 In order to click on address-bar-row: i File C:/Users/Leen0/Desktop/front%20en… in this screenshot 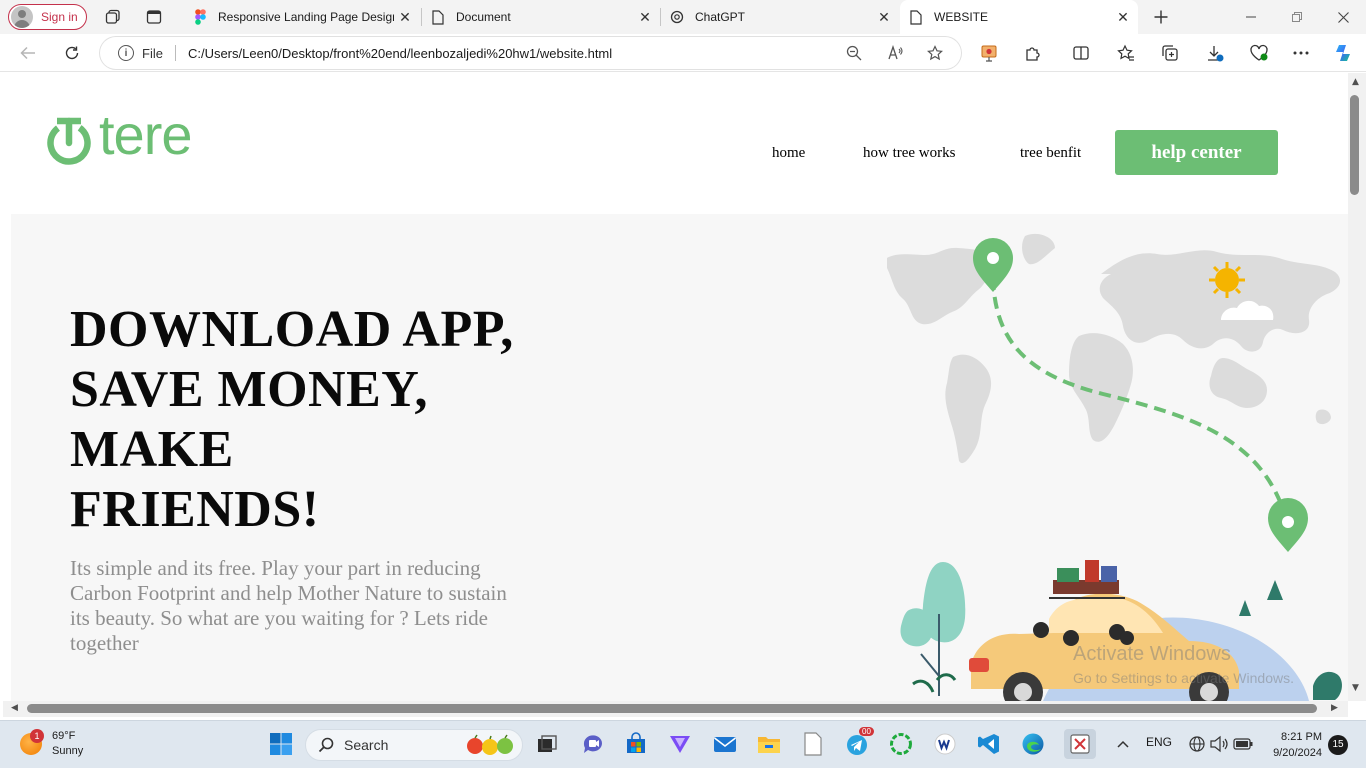, I will do `click(683, 53)`.